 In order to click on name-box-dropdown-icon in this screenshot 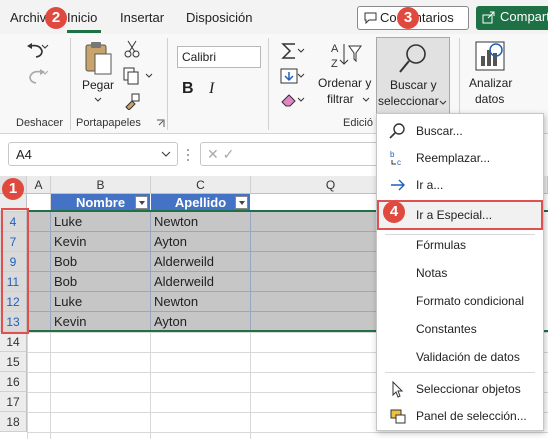, I will do `click(166, 154)`.